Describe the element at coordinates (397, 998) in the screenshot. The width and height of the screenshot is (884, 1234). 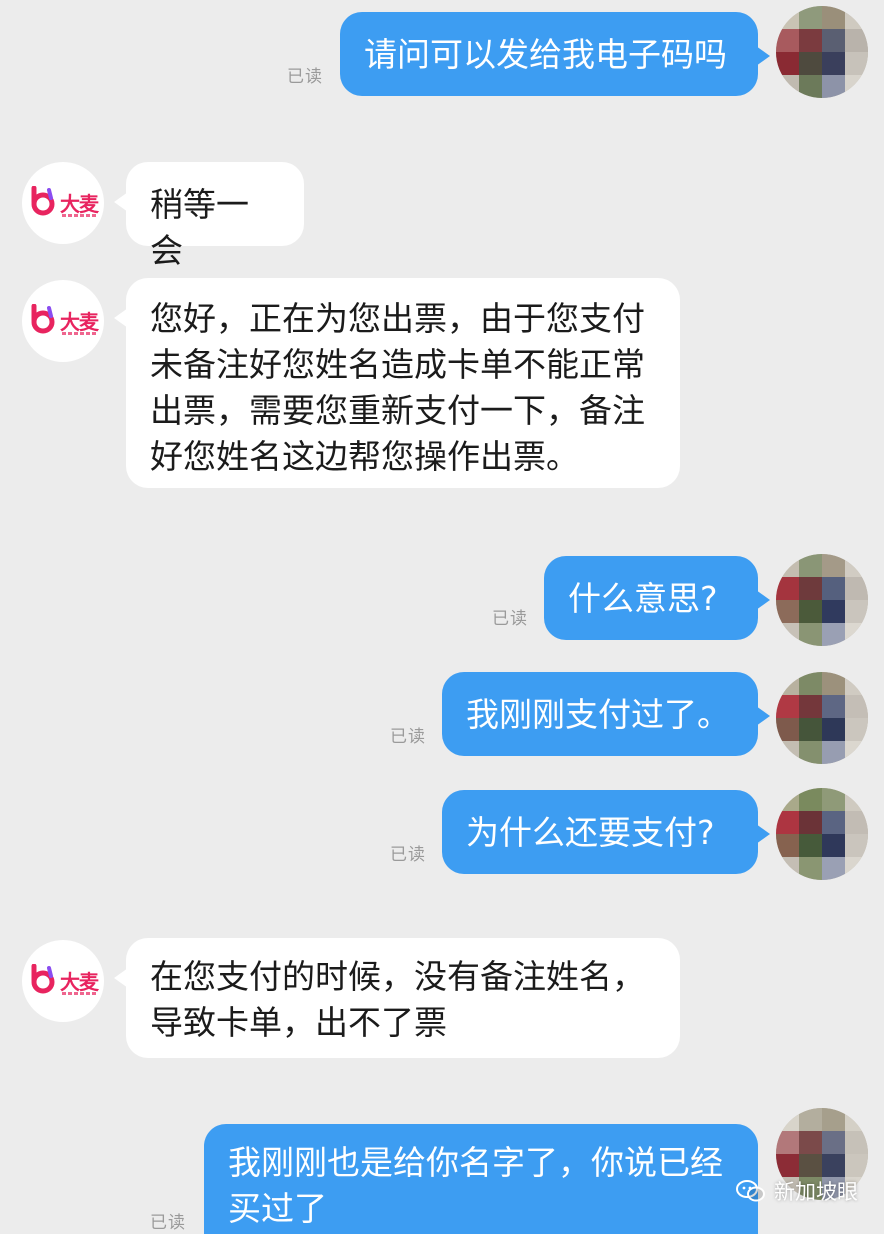
I see `message-bubble-incoming: 在您支付的时候，没有备注姓名， 导致卡单，出不了票` at that location.